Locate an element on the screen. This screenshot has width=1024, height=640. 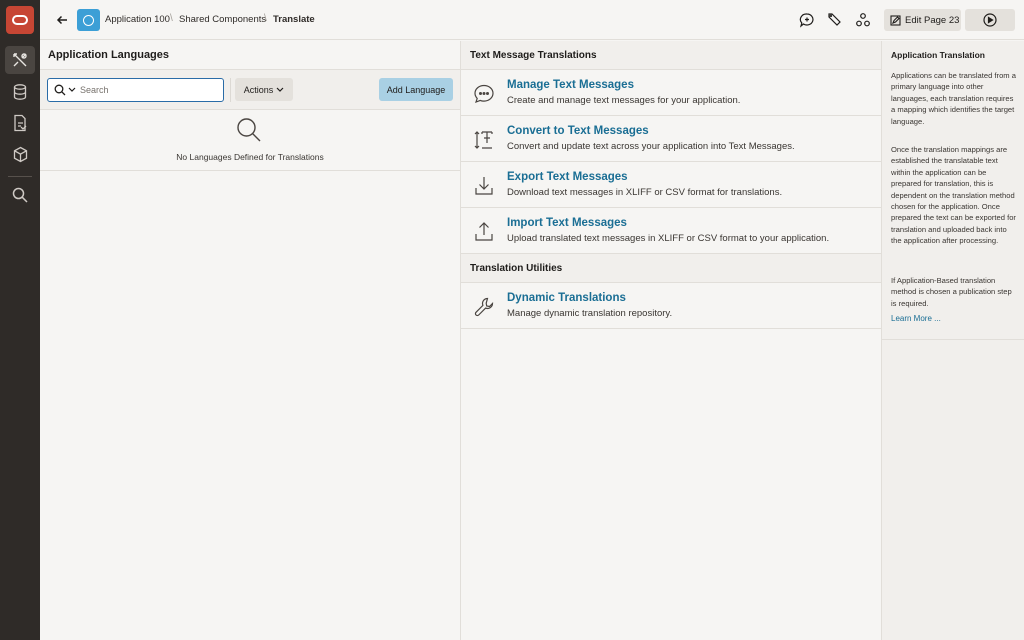
section-title-text-message-translations: Text Message Translations is located at coordinates (671, 55).